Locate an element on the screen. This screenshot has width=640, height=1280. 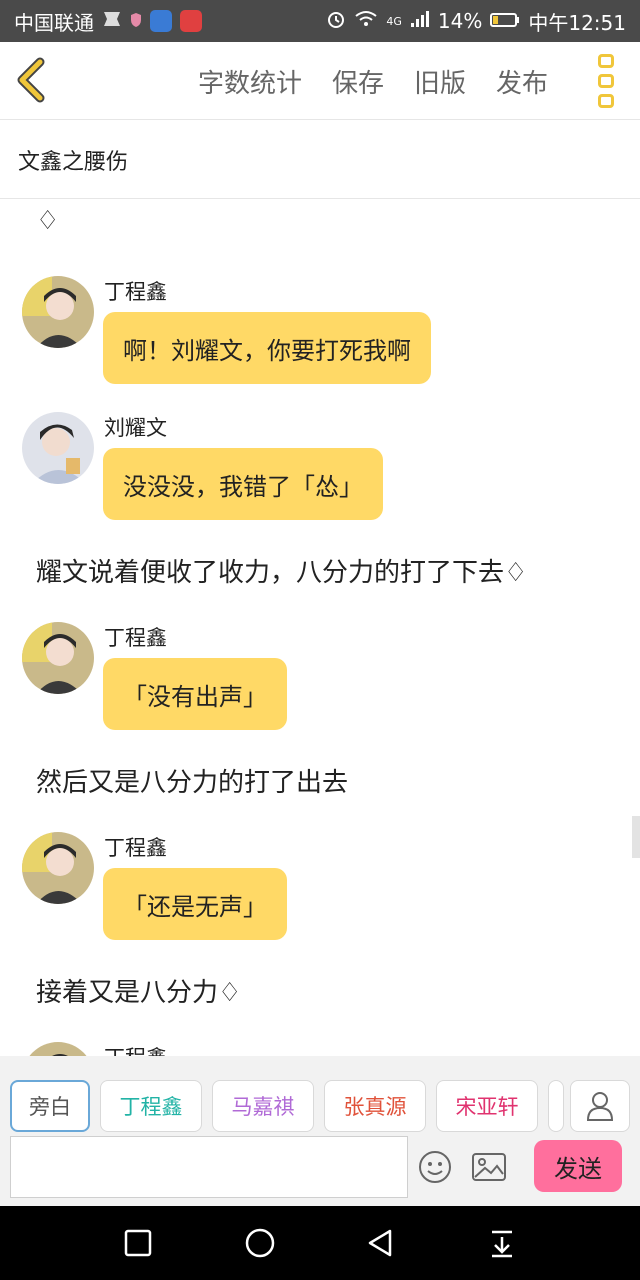
narration-line: 耀文说着便收了收力，八分力的打了下去♢ is located at coordinates (282, 573).